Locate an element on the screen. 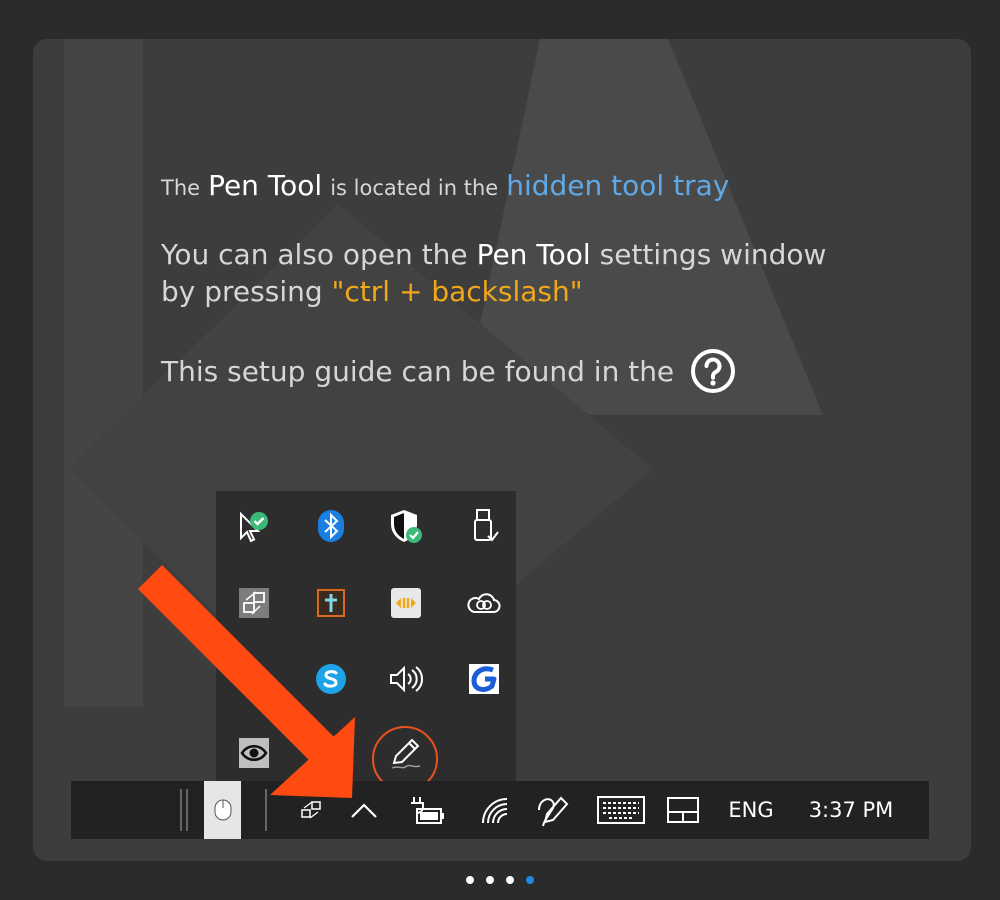 The image size is (1000, 900). windows-ink-icon is located at coordinates (553, 810).